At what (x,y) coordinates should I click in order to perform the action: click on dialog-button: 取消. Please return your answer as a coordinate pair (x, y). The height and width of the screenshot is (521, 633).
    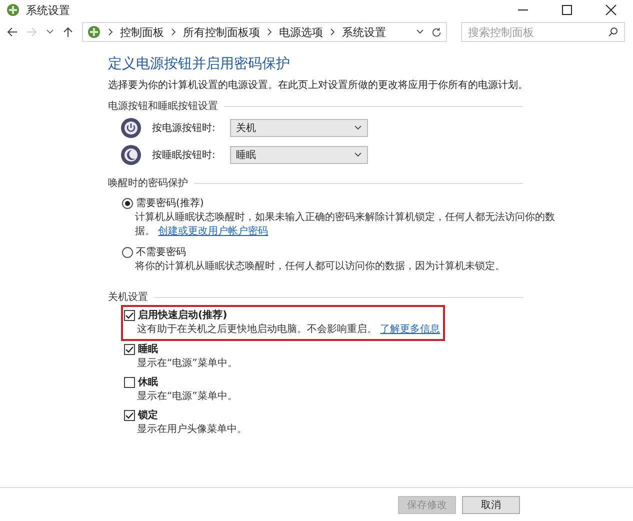
    Looking at the image, I should click on (491, 505).